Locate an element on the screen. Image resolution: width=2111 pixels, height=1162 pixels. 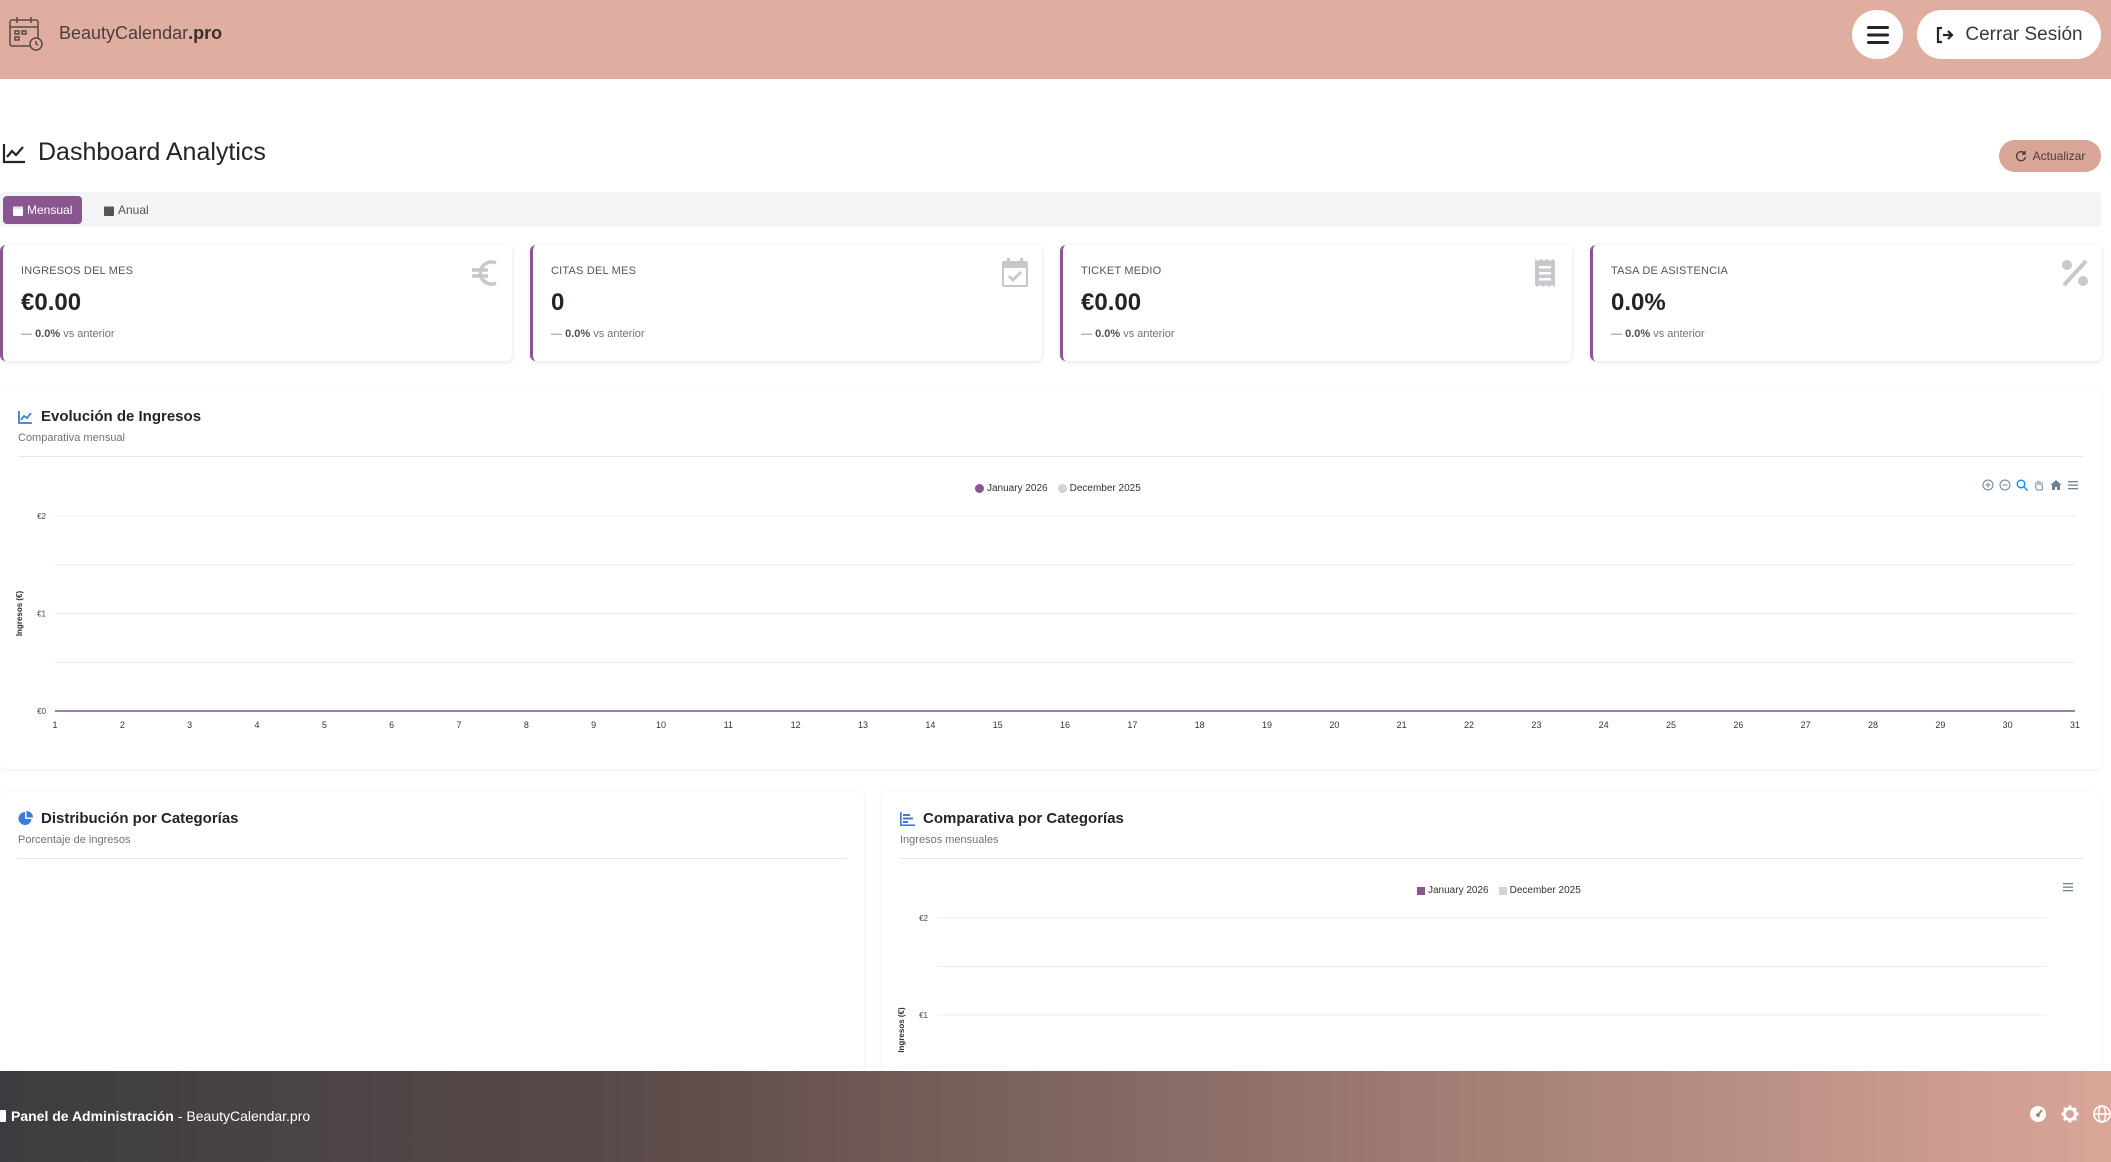
x-tick-label: 25 is located at coordinates (1671, 725).